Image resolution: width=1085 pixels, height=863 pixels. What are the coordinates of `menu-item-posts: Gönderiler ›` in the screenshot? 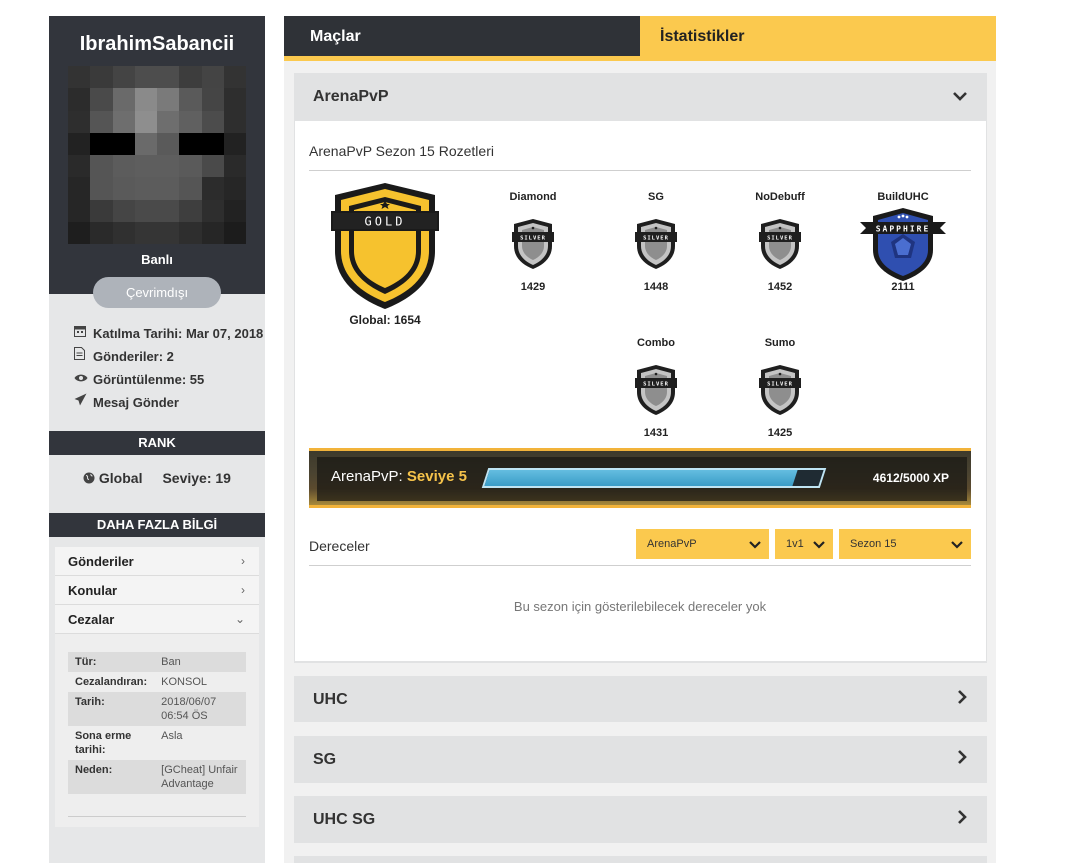 It's located at (157, 561).